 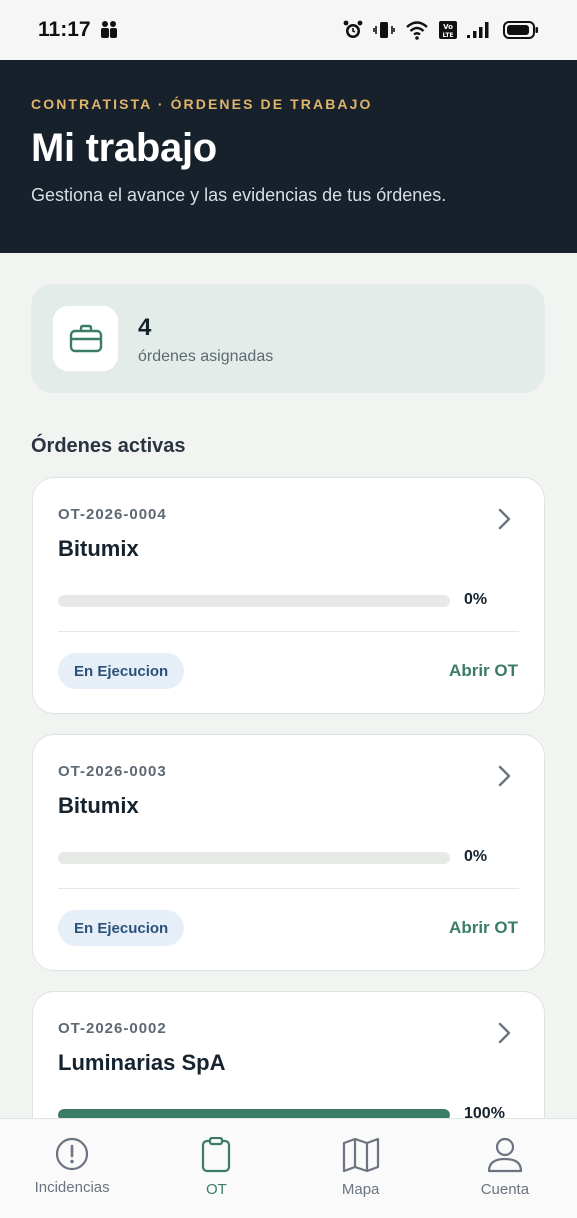 I want to click on bottom-navigation: Incidencias OT Mapa Cuenta, so click(x=288, y=1168).